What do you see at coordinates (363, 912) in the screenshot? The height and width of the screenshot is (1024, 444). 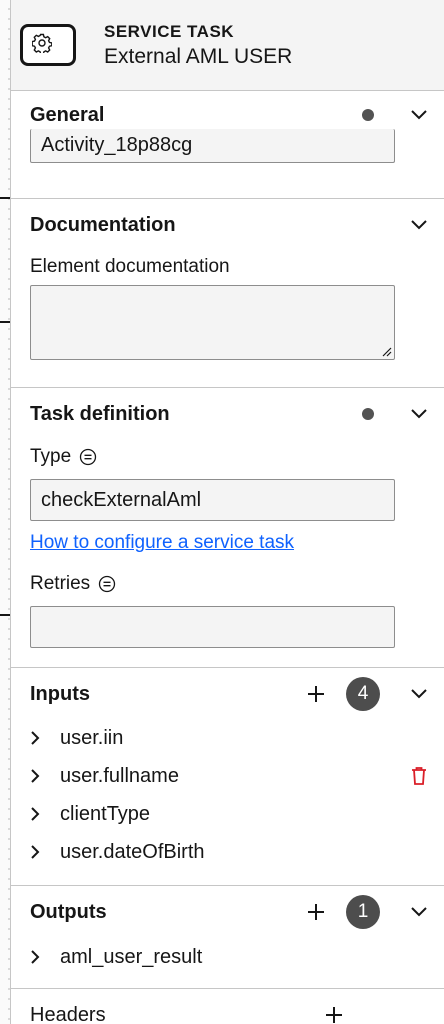 I see `outputs-count-badge: 1` at bounding box center [363, 912].